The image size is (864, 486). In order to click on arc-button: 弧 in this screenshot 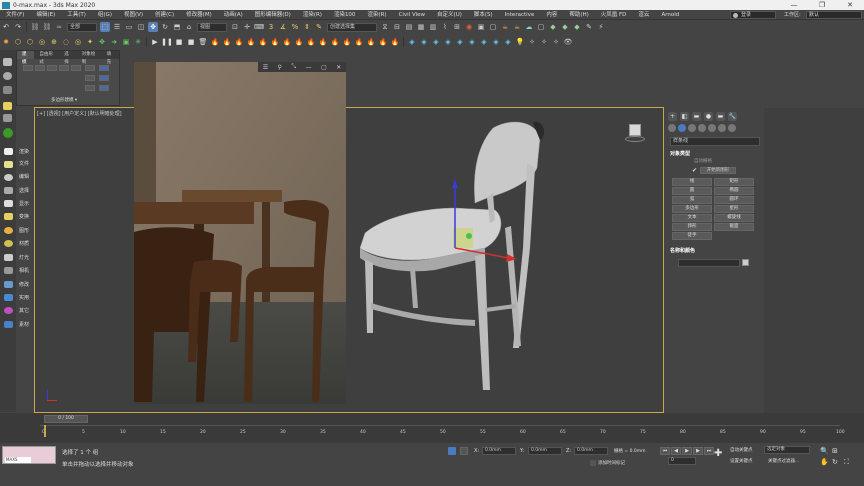, I will do `click(692, 200)`.